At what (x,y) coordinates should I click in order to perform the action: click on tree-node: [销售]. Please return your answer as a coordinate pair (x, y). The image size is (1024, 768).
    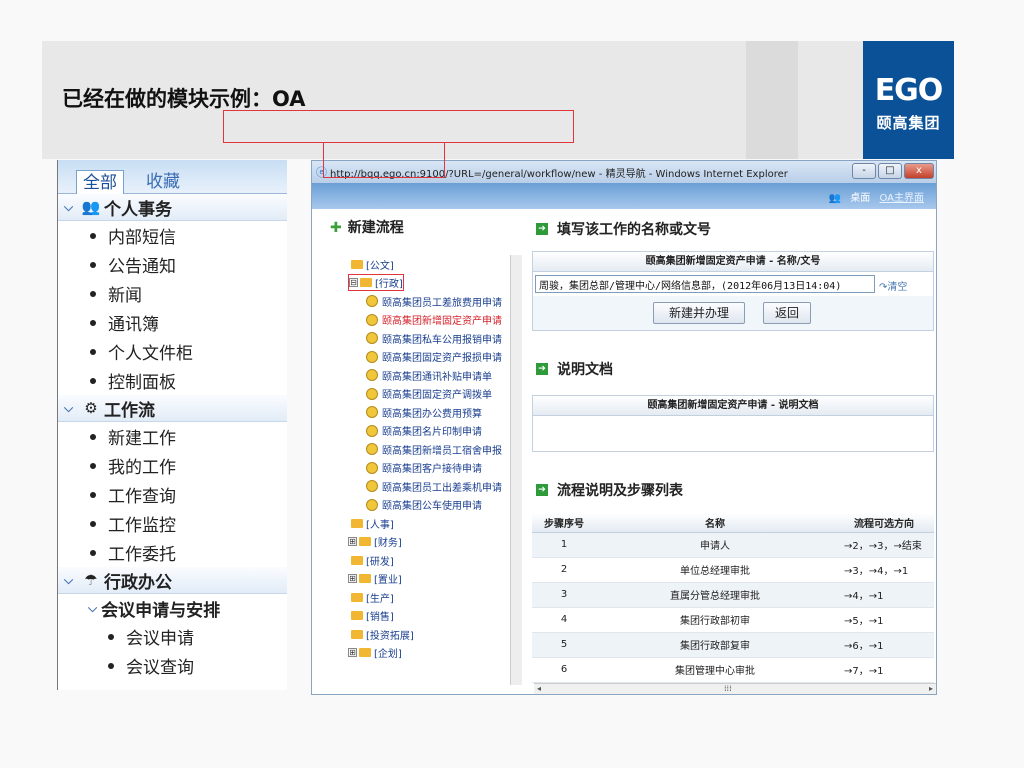
    Looking at the image, I should click on (372, 615).